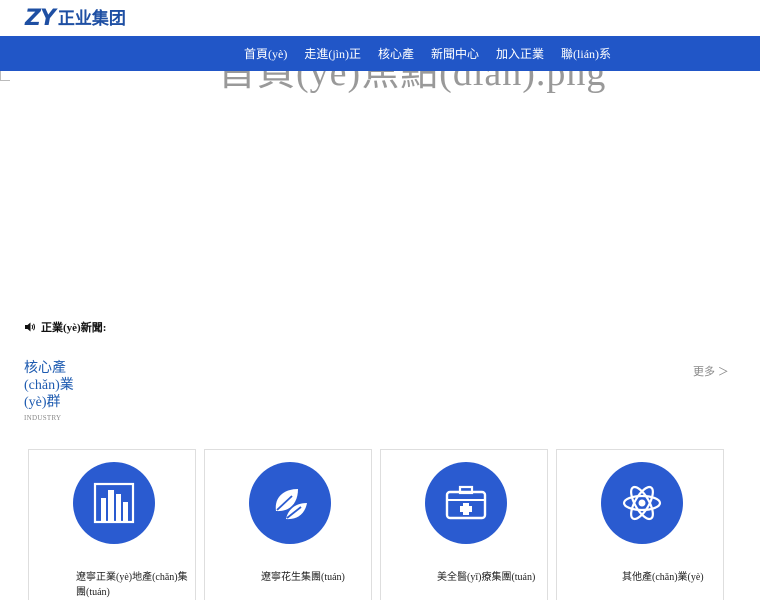  Describe the element at coordinates (132, 585) in the screenshot. I see `card-label: 遼寧正業(yè)地產(chǎn)集團(tuán)` at that location.